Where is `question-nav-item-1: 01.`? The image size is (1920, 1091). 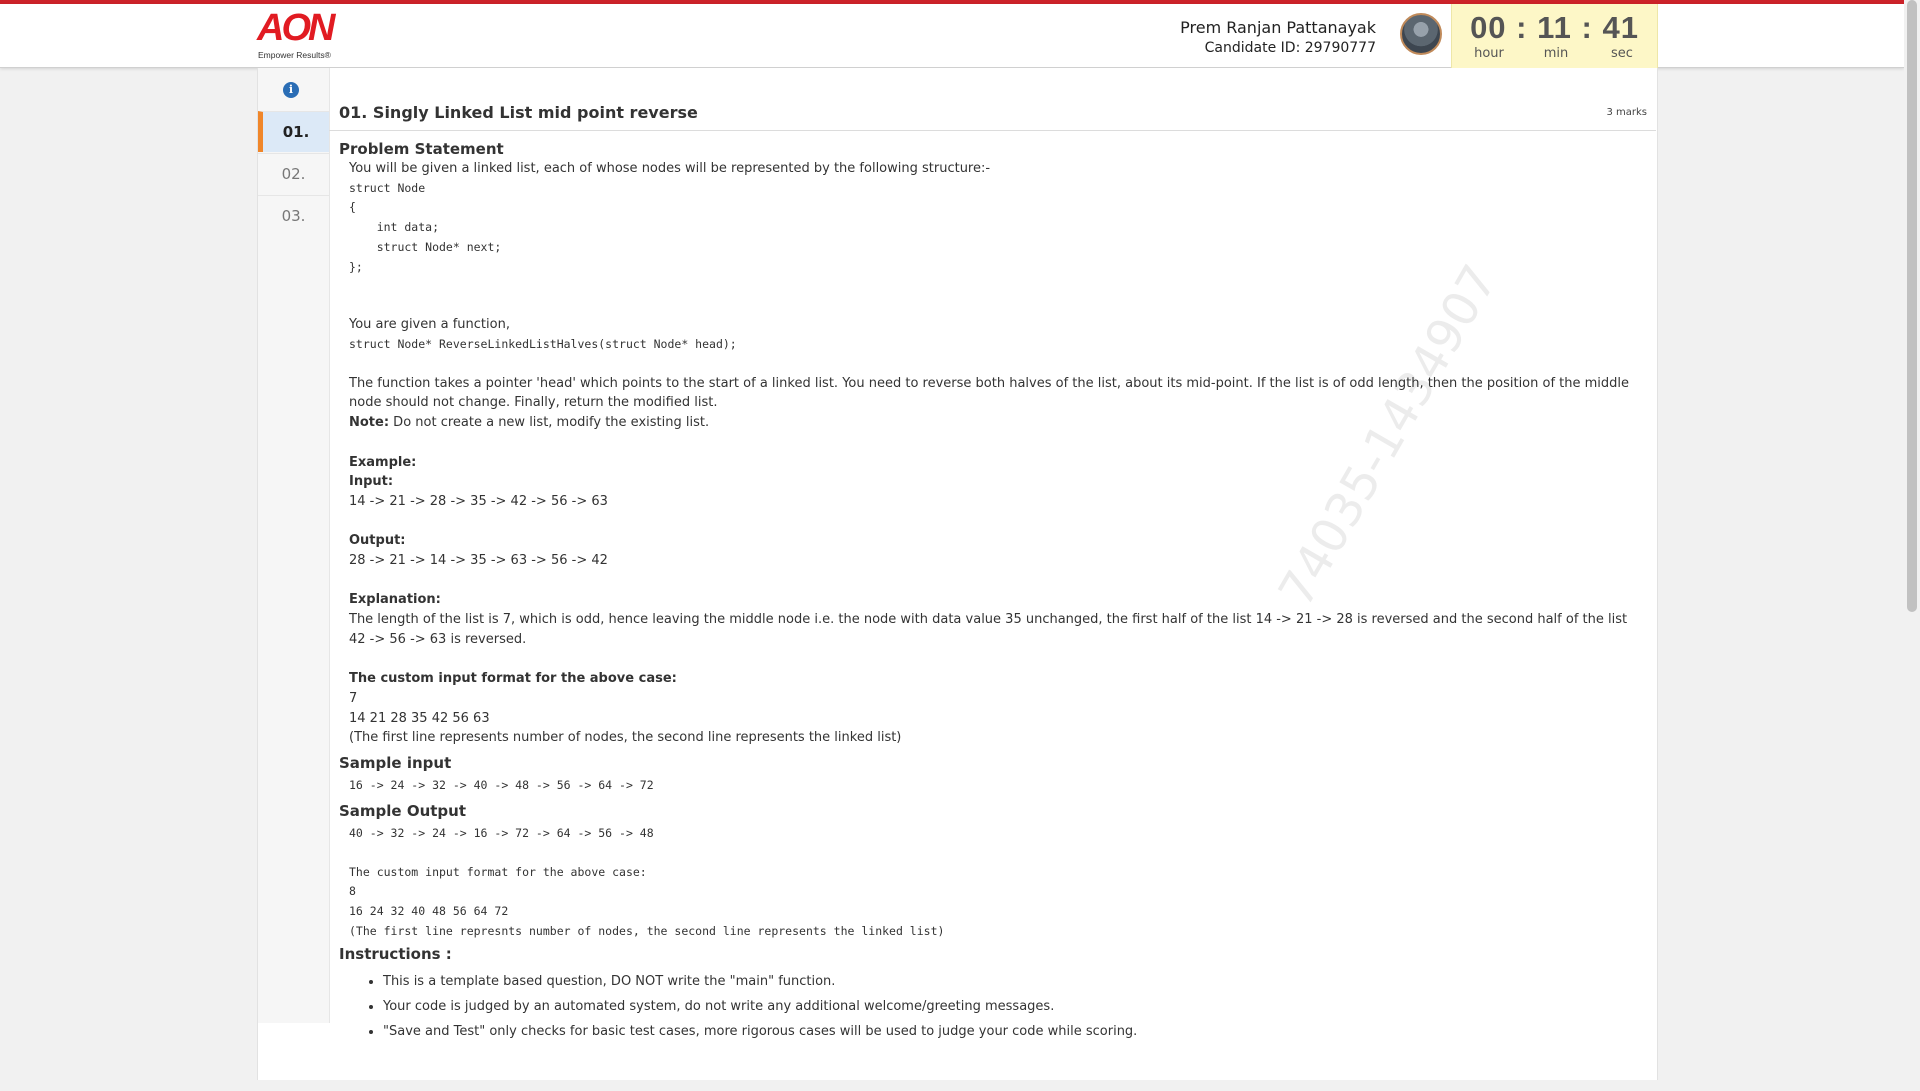 question-nav-item-1: 01. is located at coordinates (293, 131).